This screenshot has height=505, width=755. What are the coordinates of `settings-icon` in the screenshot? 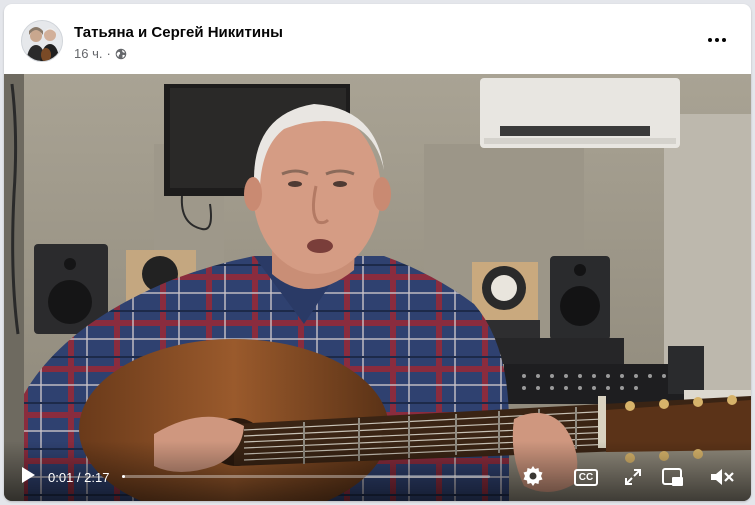 It's located at (533, 476).